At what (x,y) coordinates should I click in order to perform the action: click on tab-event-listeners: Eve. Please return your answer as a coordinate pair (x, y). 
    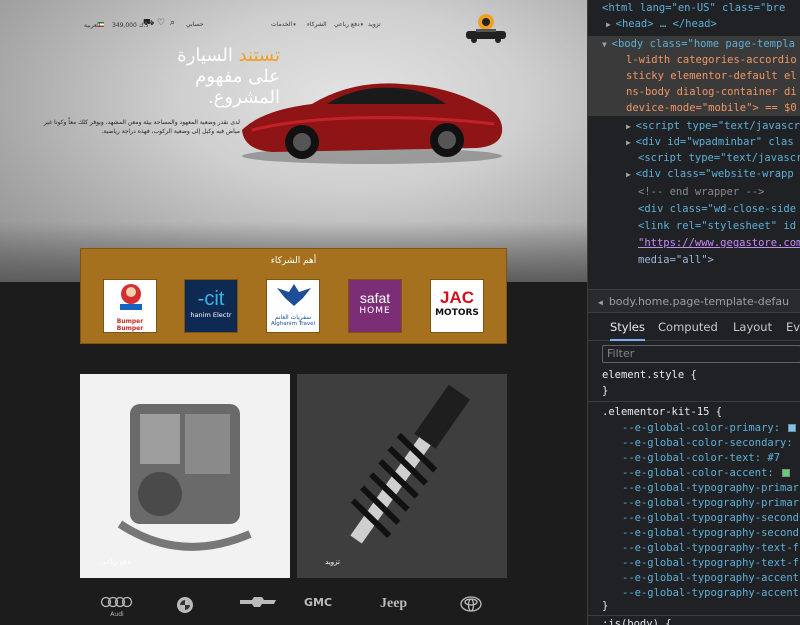
    Looking at the image, I should click on (793, 327).